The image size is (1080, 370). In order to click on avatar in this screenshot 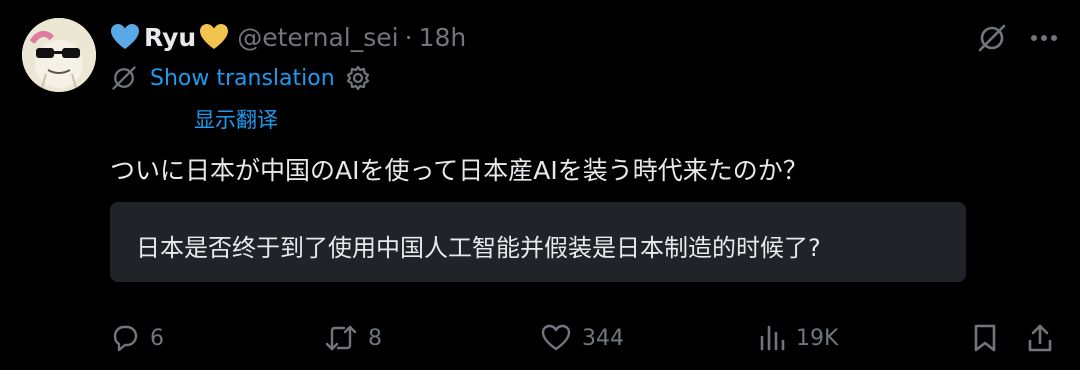, I will do `click(59, 55)`.